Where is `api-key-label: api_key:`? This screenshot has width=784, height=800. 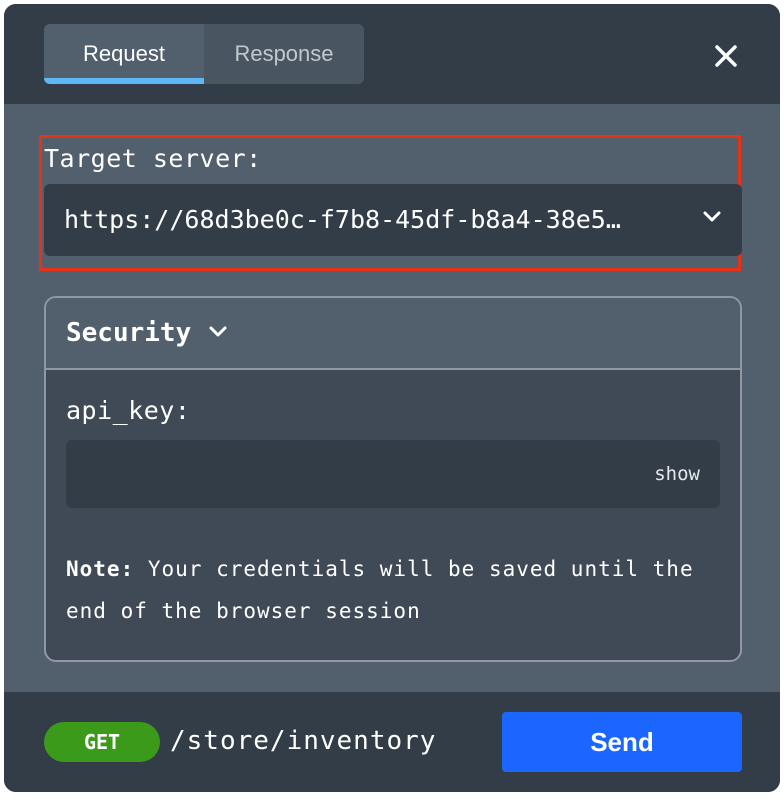
api-key-label: api_key: is located at coordinates (128, 410).